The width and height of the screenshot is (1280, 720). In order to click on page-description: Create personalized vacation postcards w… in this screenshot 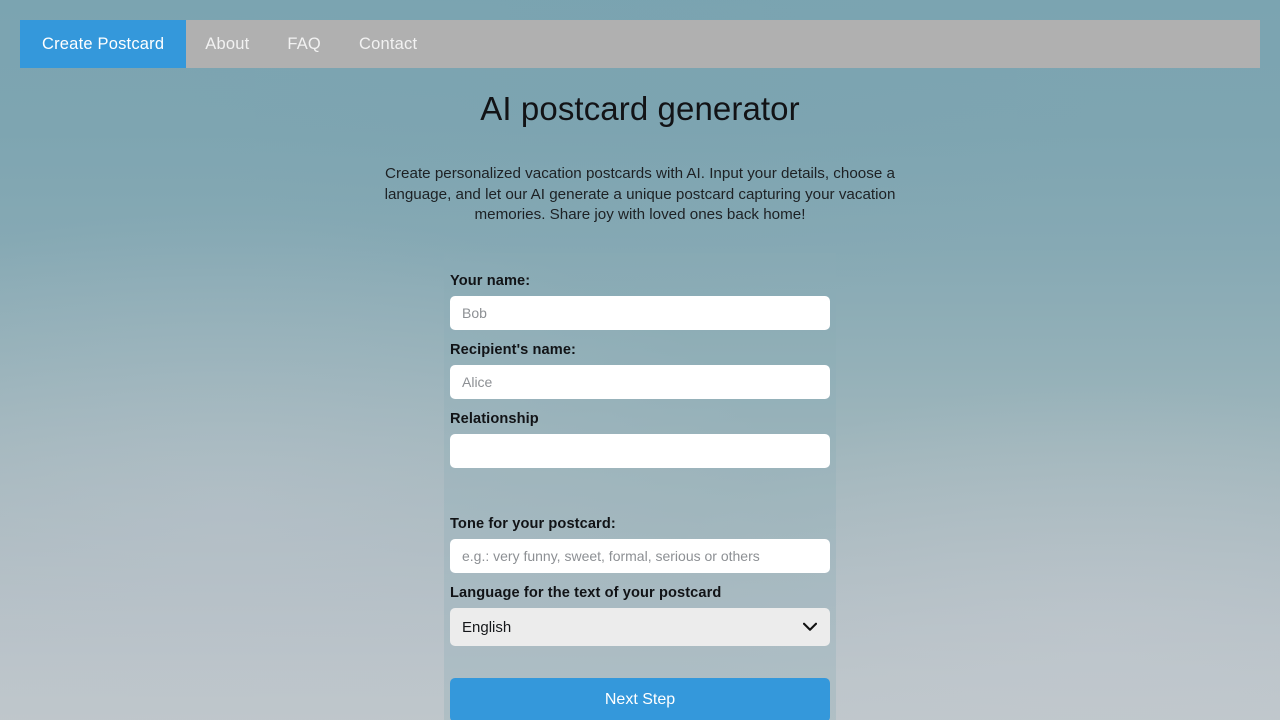, I will do `click(640, 194)`.